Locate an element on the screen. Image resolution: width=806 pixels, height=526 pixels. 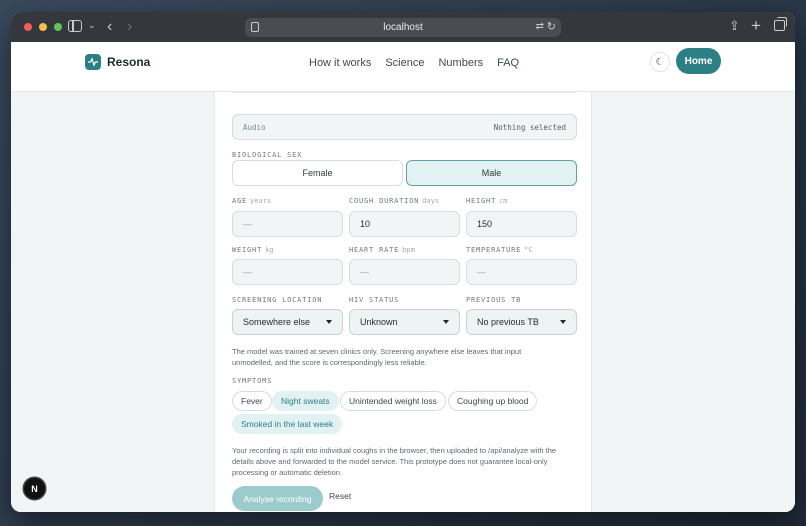
window-controls is located at coordinates (43, 27).